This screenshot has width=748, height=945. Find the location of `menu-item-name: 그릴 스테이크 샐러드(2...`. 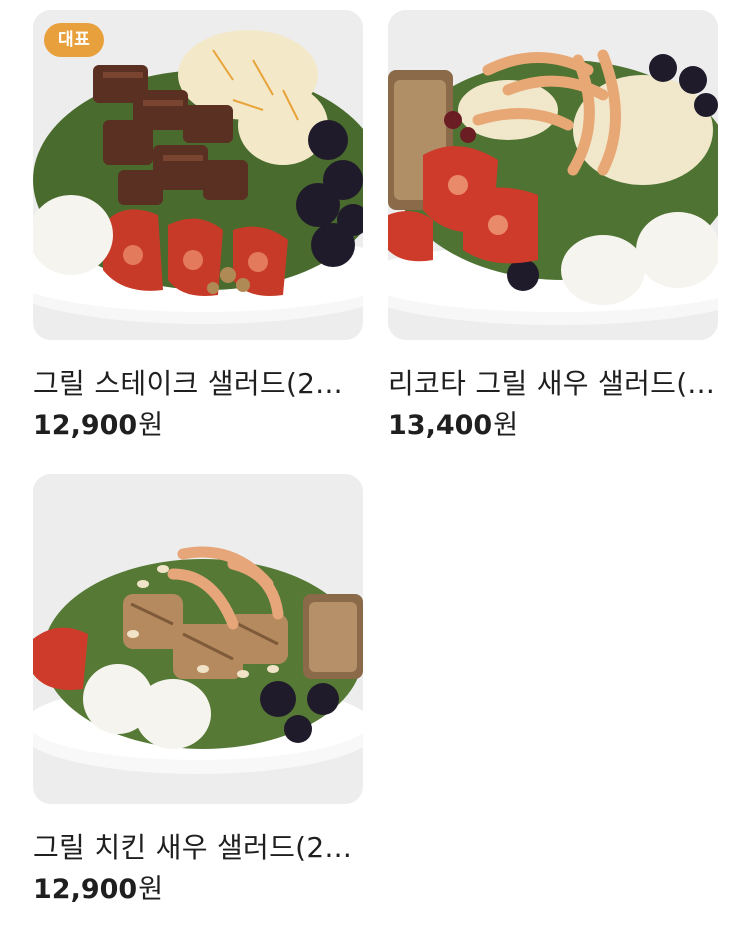

menu-item-name: 그릴 스테이크 샐러드(2... is located at coordinates (188, 383).